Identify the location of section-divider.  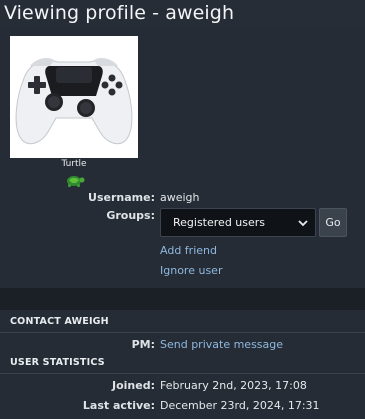
(182, 299).